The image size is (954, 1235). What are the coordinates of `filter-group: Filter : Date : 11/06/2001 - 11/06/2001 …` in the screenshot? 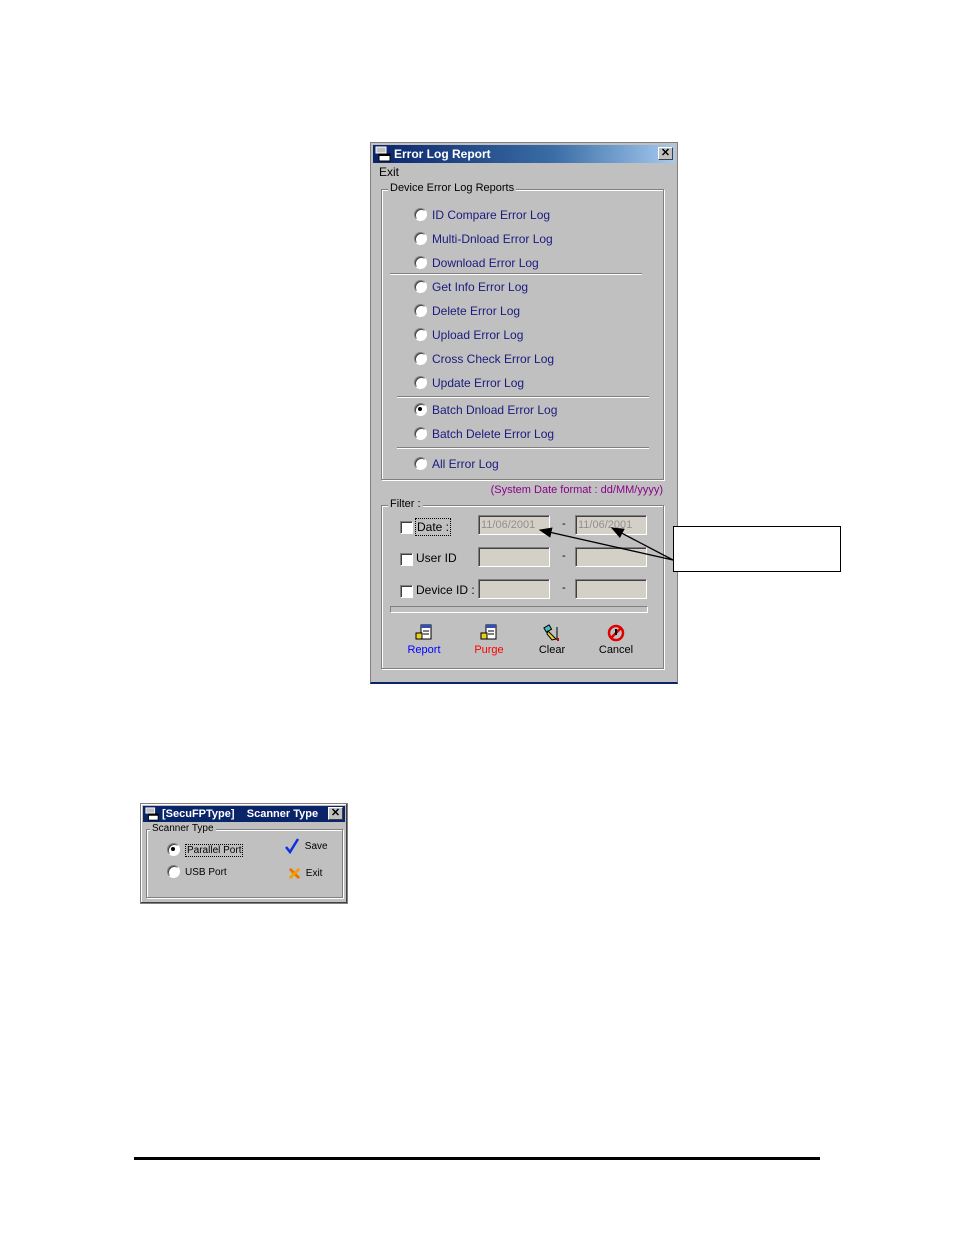 It's located at (522, 583).